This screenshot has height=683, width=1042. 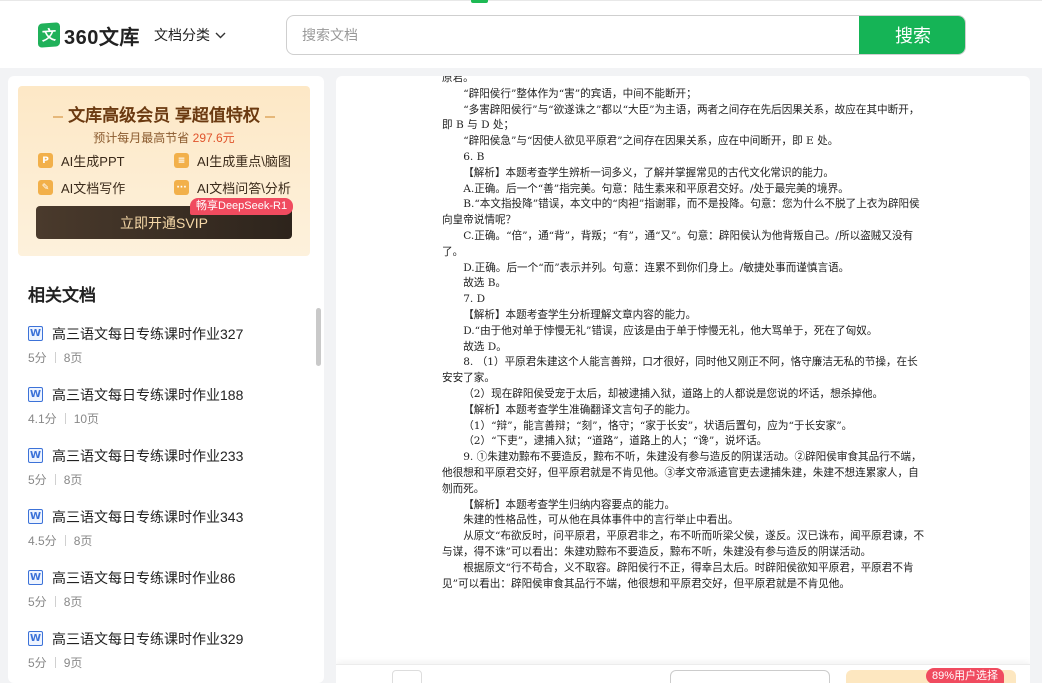 I want to click on document-paragraph: 【解析】本题考查学生归纳内容要点的能力。, so click(x=569, y=504).